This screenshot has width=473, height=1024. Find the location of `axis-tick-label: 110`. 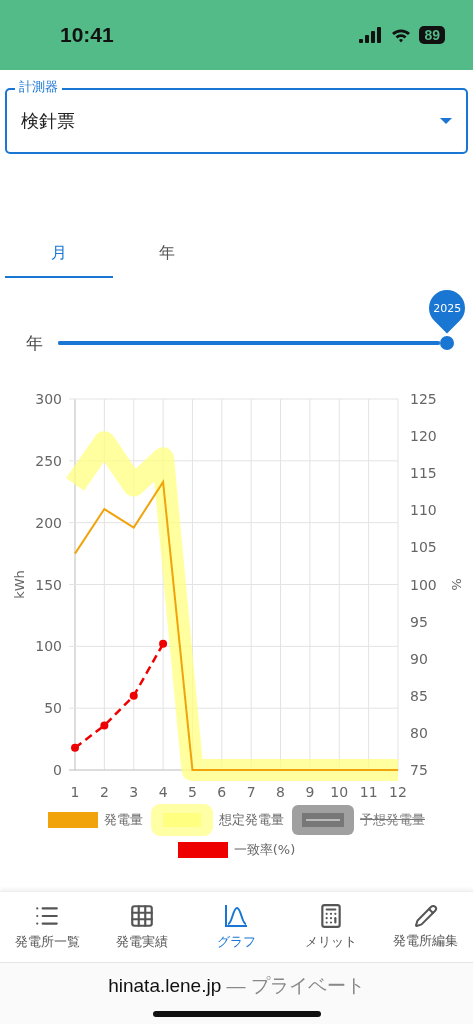

axis-tick-label: 110 is located at coordinates (423, 510).